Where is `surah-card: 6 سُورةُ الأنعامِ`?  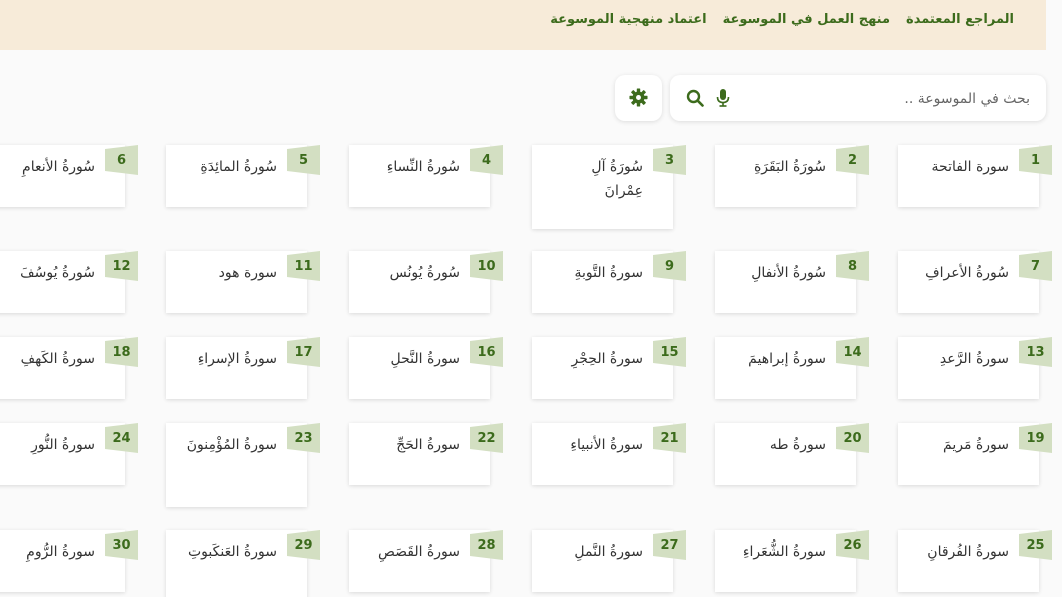 surah-card: 6 سُورةُ الأنعامِ is located at coordinates (62, 176).